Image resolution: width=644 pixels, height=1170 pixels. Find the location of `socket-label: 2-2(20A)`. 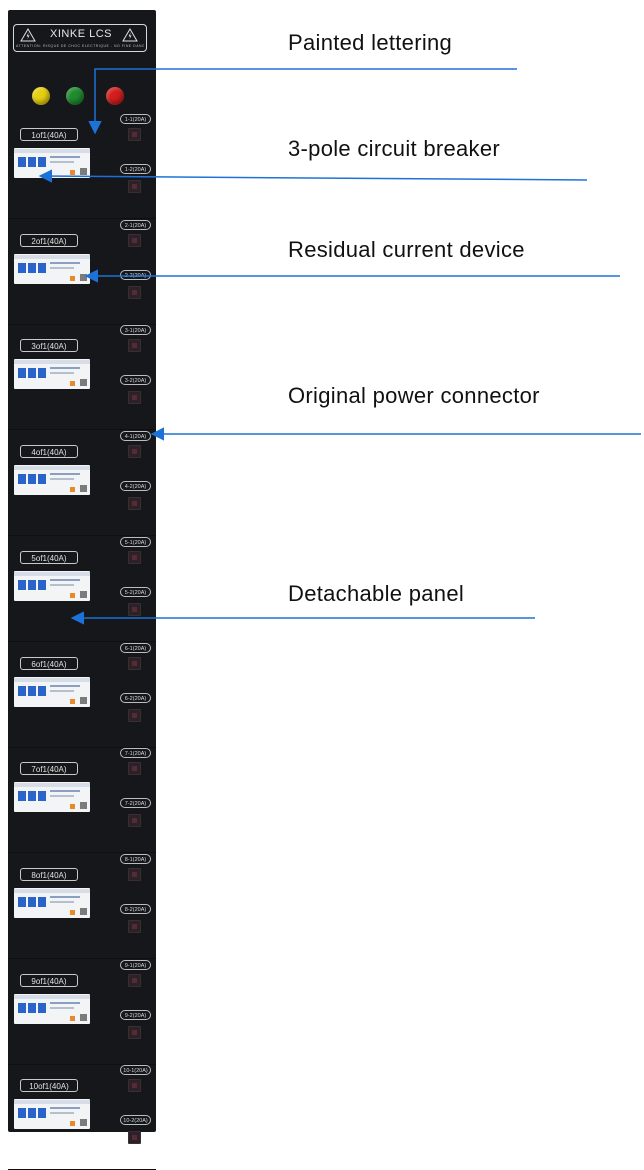

socket-label: 2-2(20A) is located at coordinates (135, 274).